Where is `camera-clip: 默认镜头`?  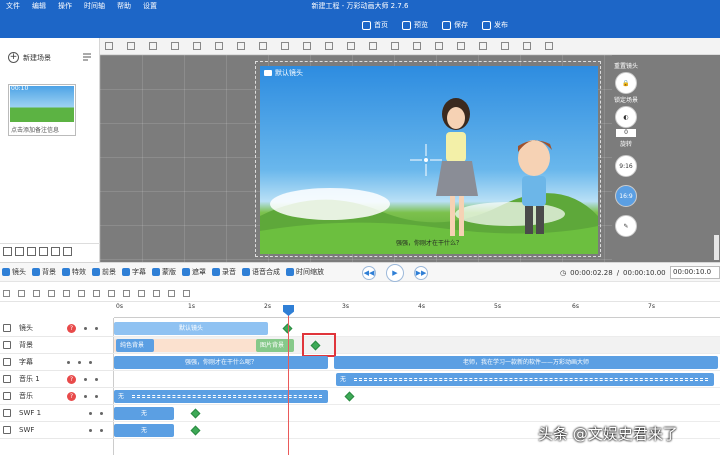
camera-clip: 默认镜头 is located at coordinates (191, 328).